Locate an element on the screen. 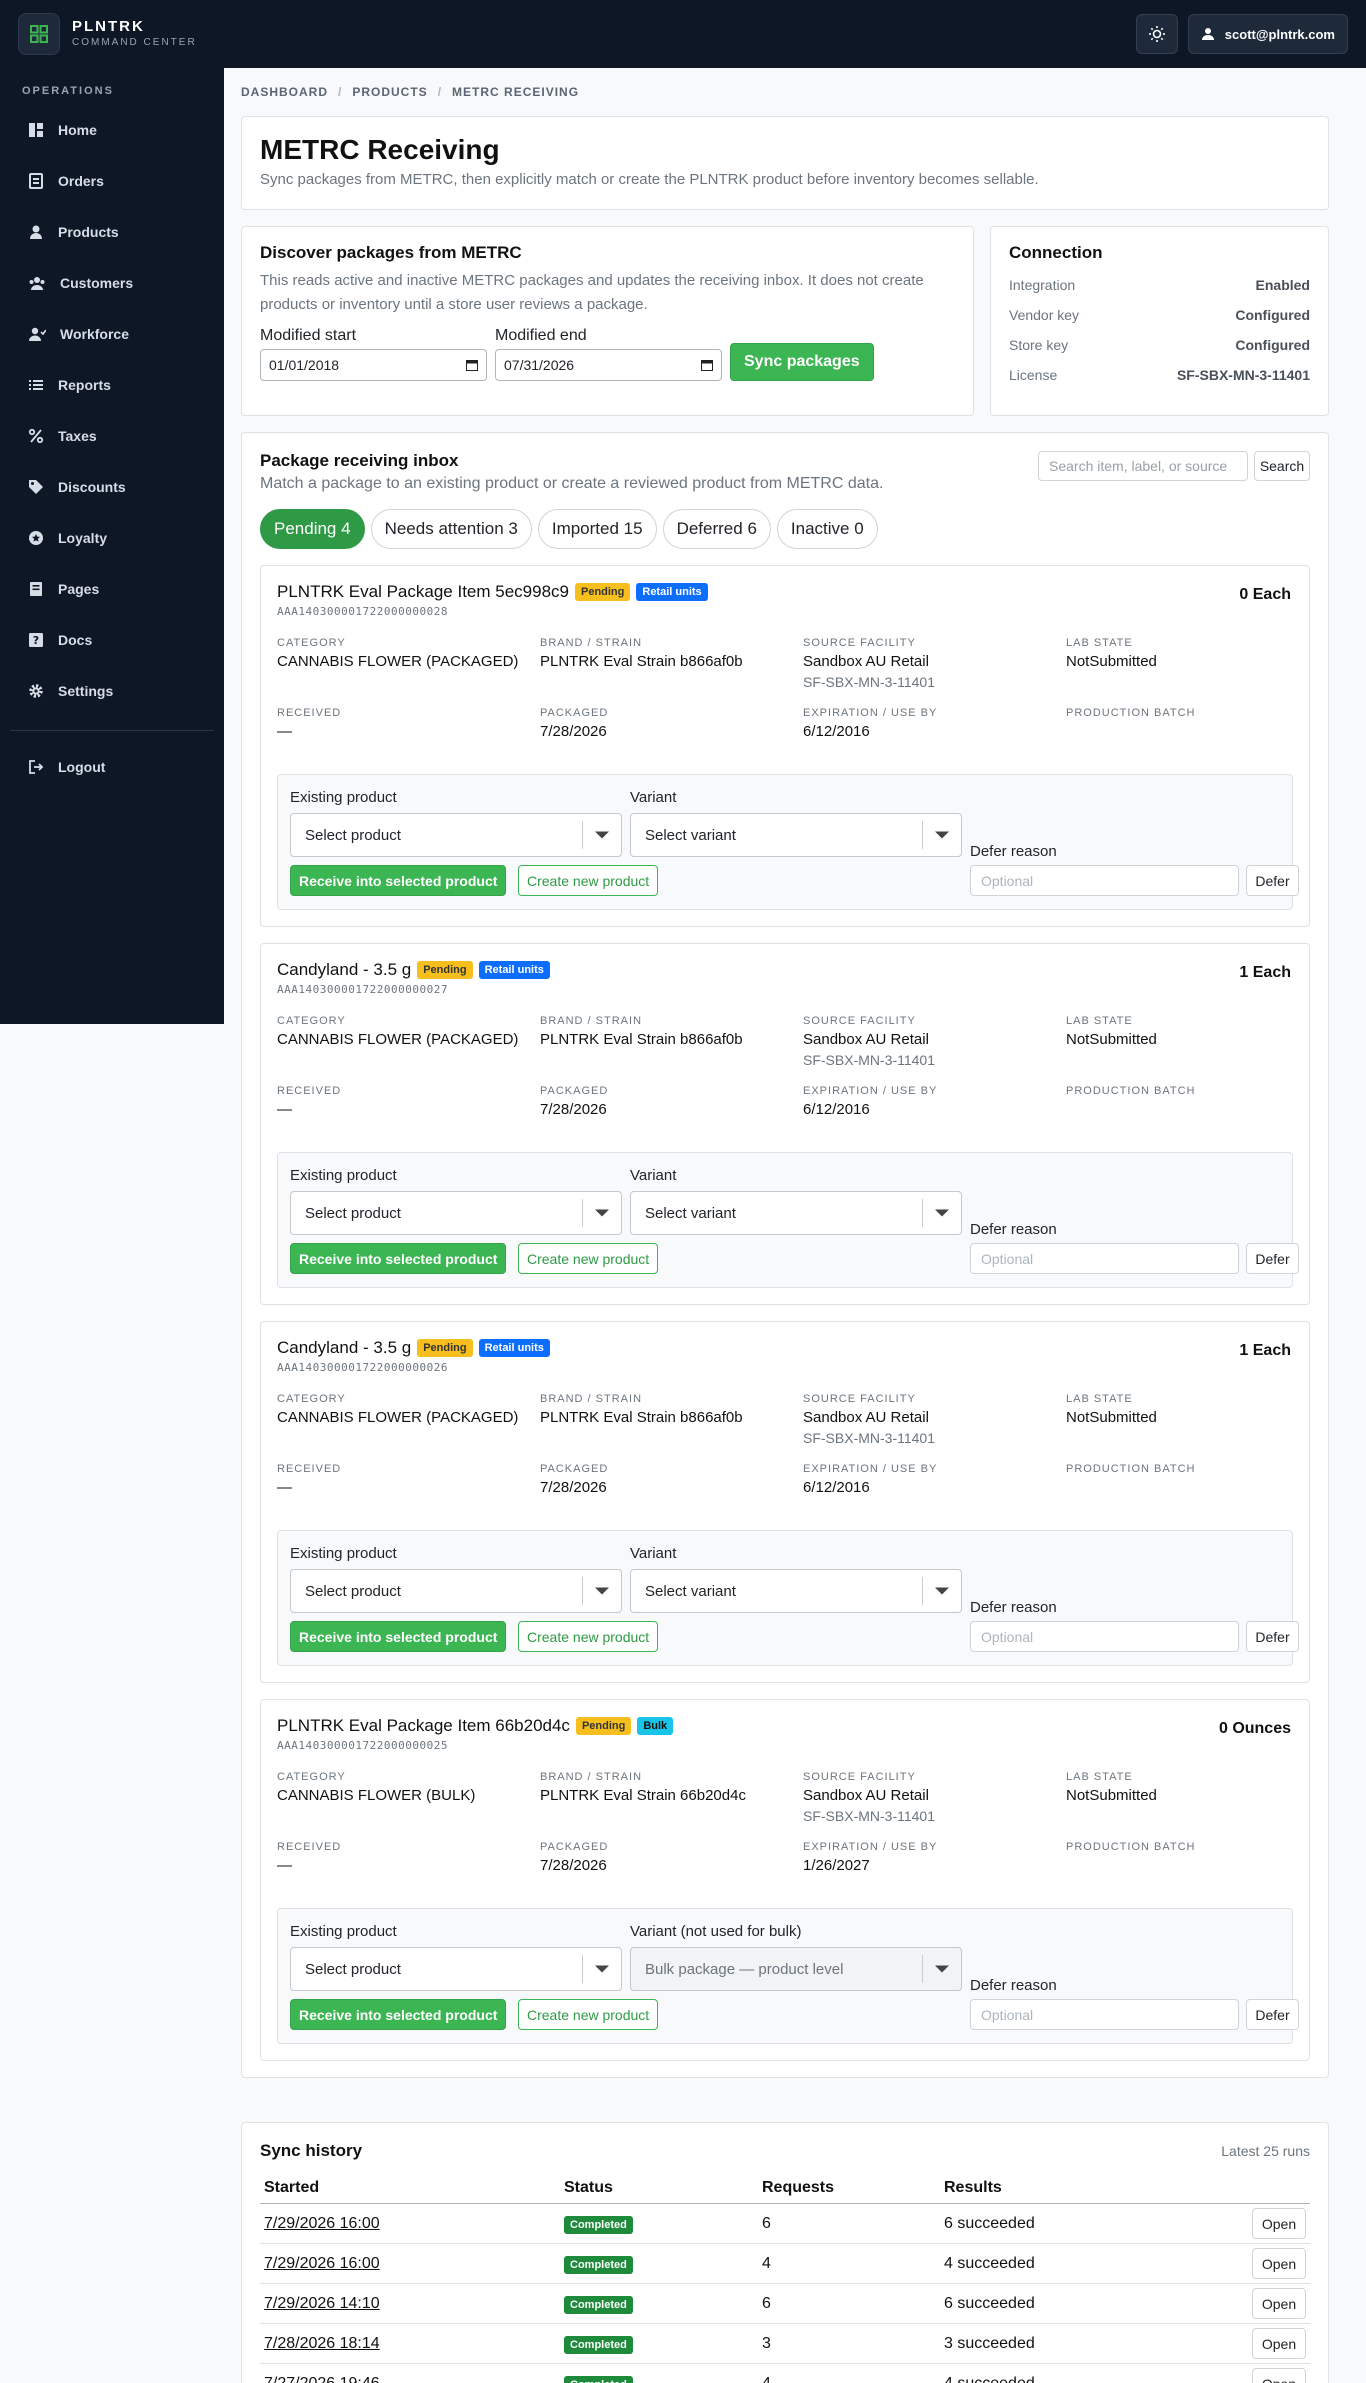  tab-needs-attention: Needs attention 3 is located at coordinates (451, 529).